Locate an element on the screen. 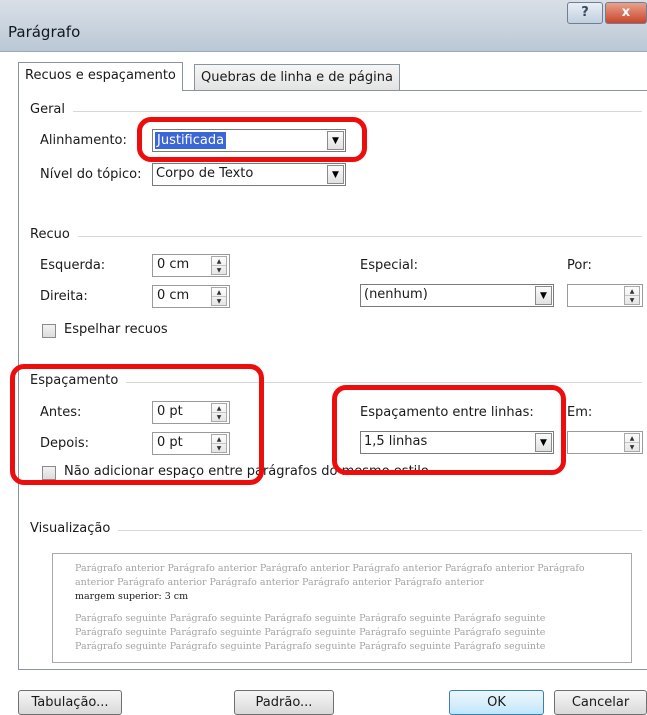  dialog-title: Parágrafo is located at coordinates (44, 32).